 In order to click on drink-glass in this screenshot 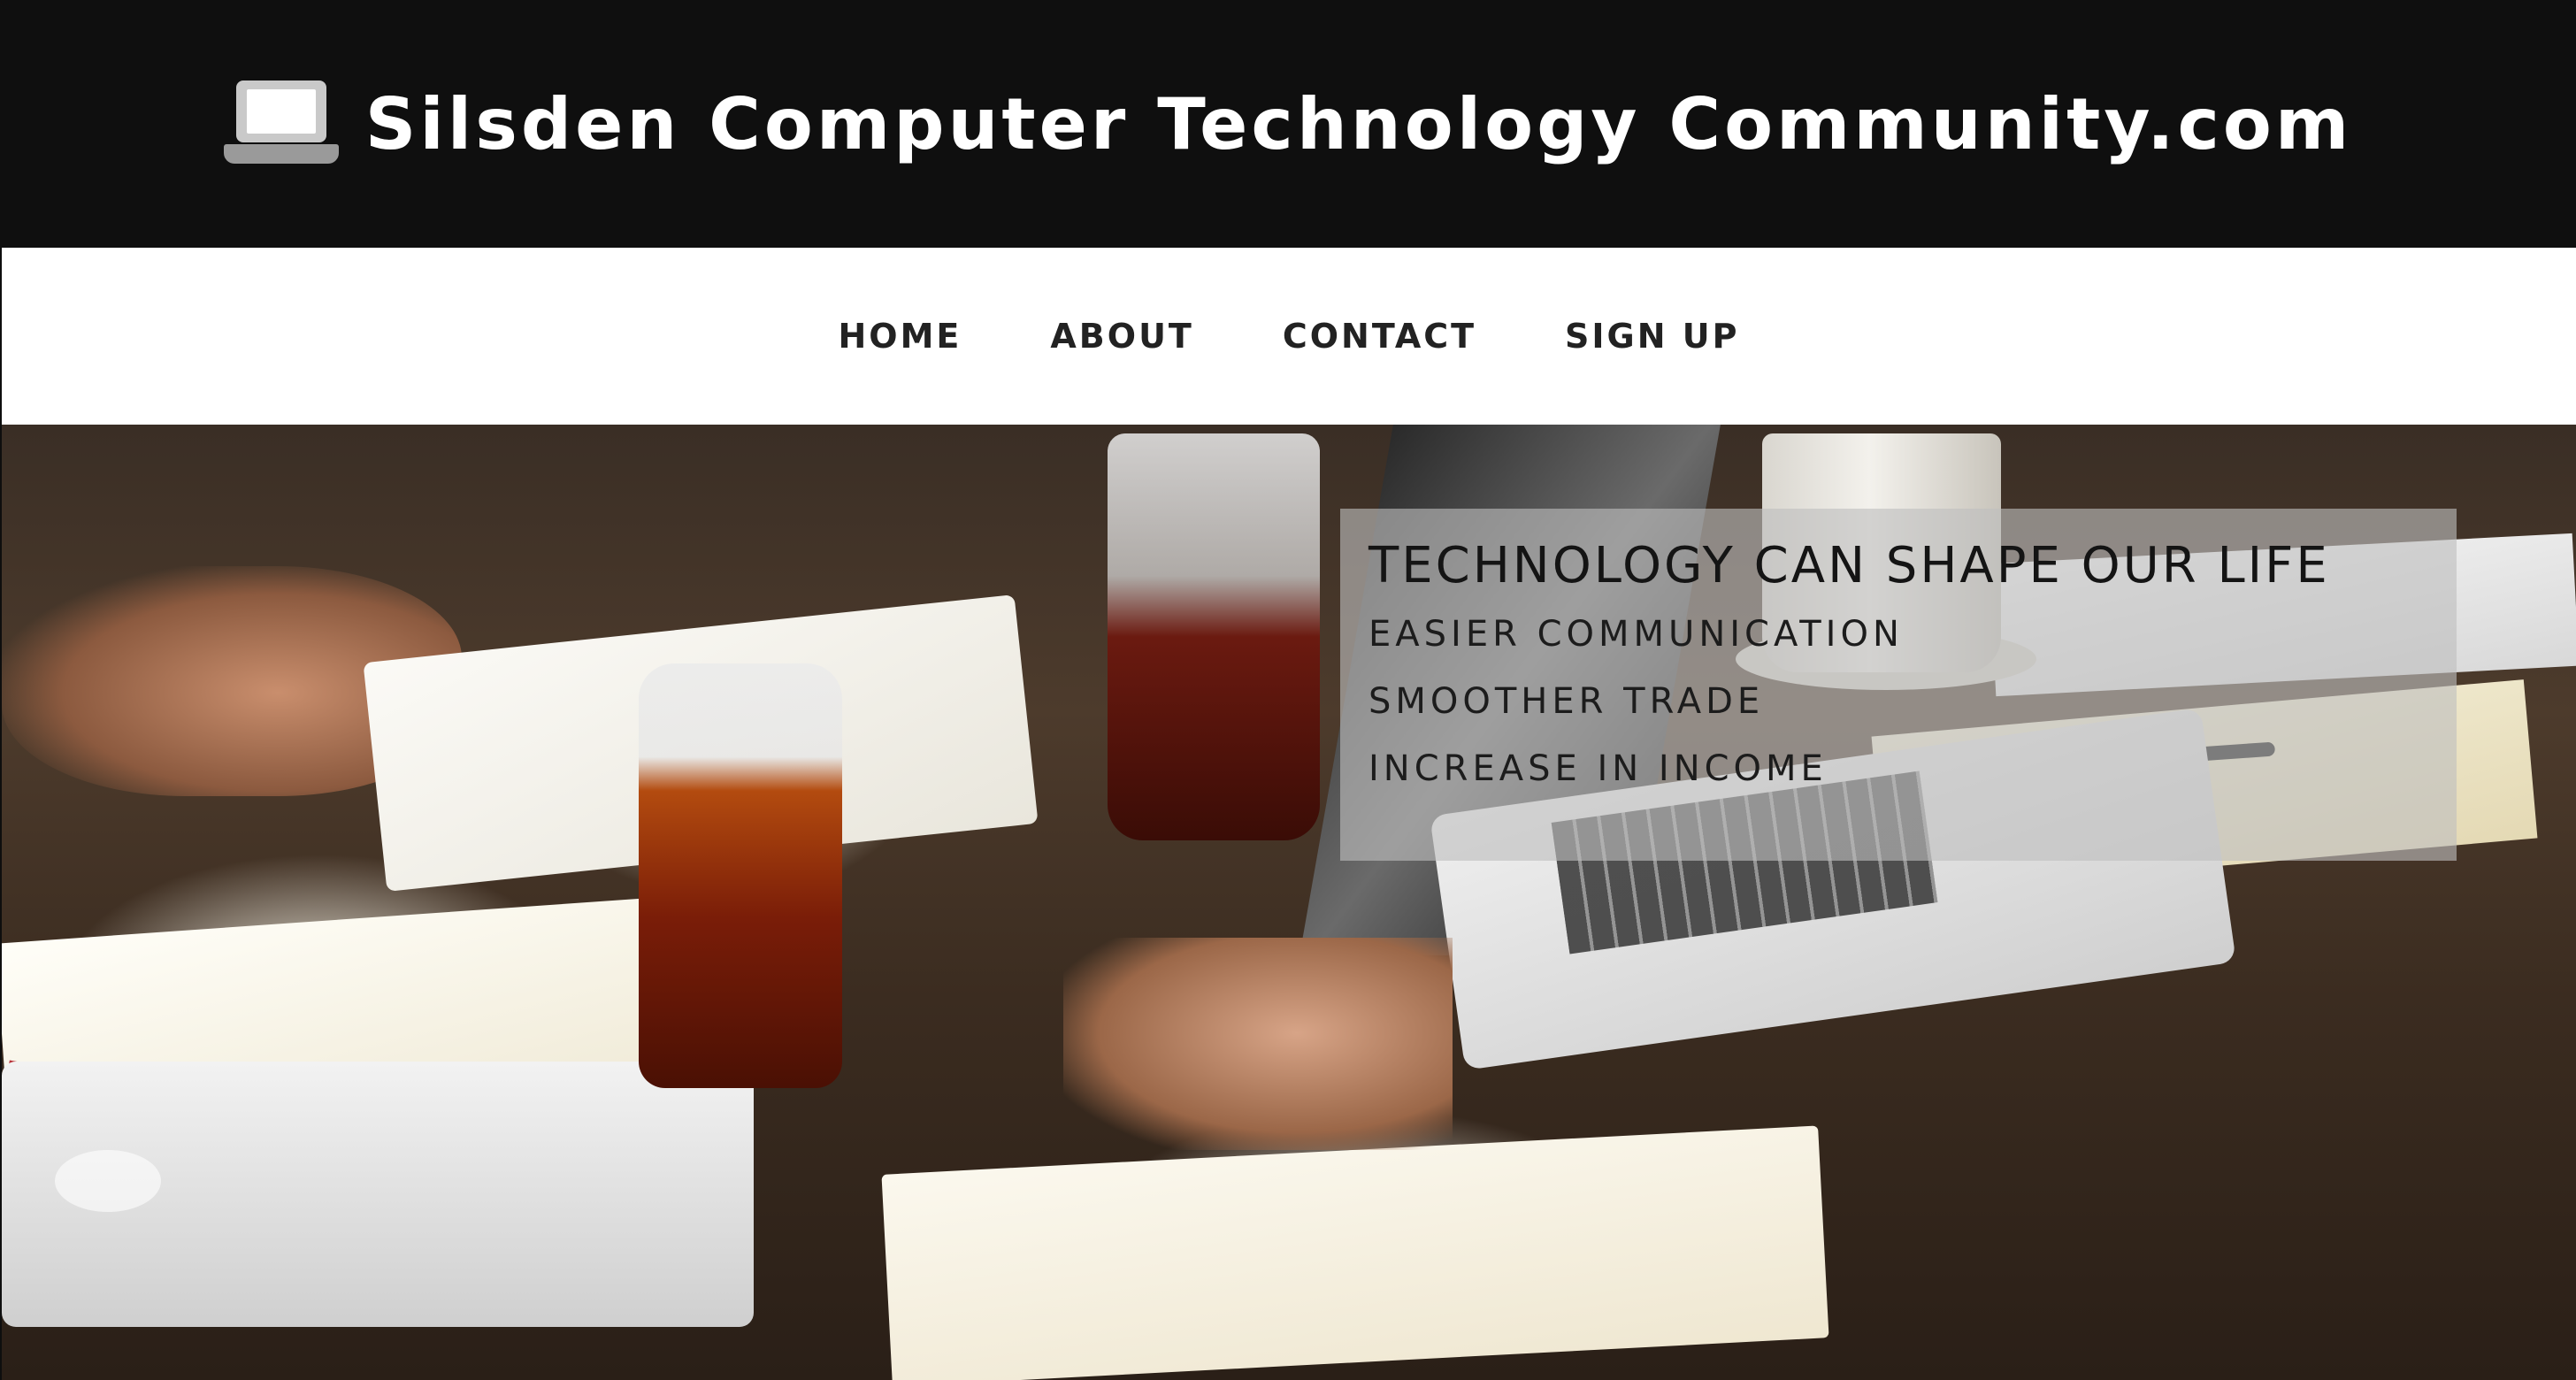, I will do `click(1214, 636)`.